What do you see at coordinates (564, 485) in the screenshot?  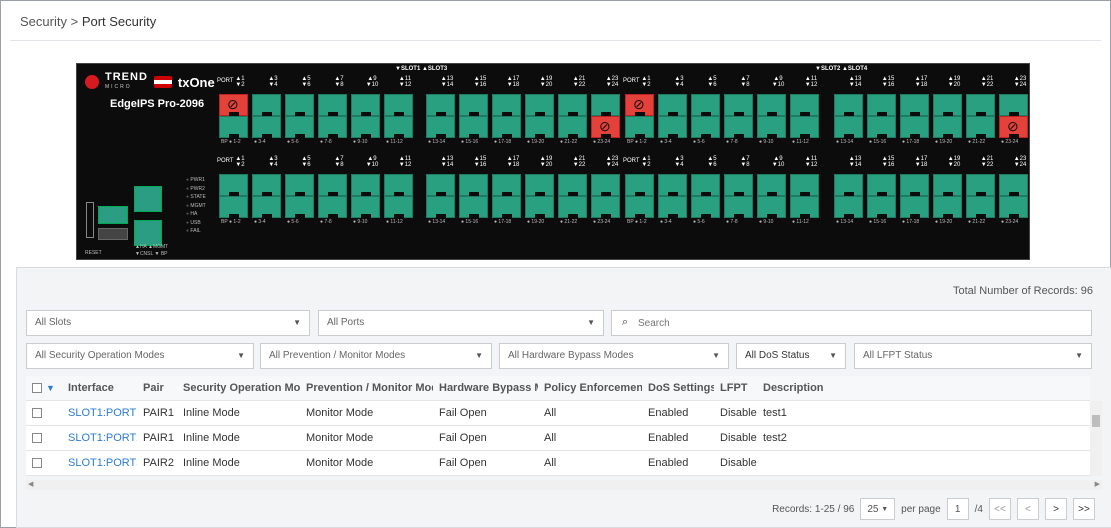 I see `horizontal-scrollbar: ◀ ▶` at bounding box center [564, 485].